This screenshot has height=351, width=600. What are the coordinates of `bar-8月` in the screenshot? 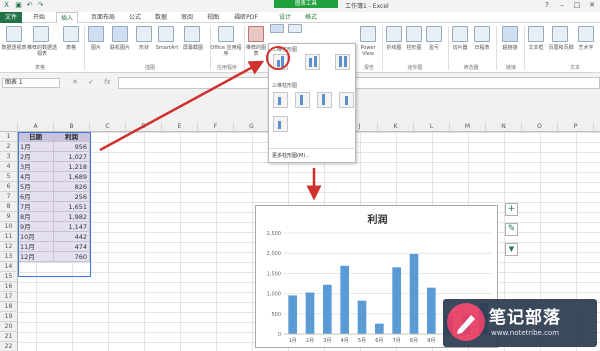 It's located at (414, 293).